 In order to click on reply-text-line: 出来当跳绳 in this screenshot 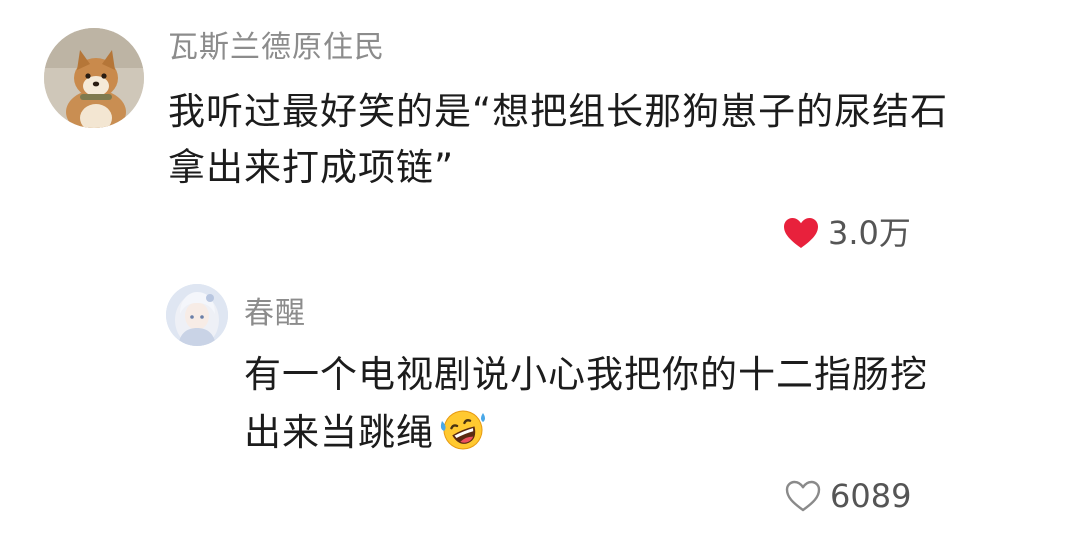, I will do `click(339, 432)`.